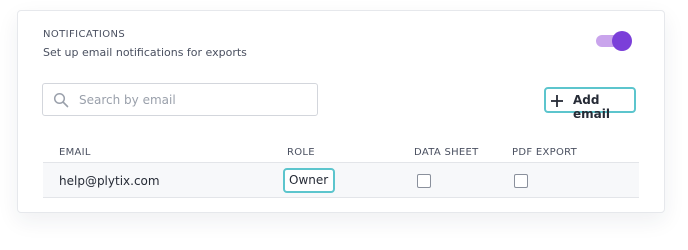 This screenshot has width=688, height=250. Describe the element at coordinates (61, 100) in the screenshot. I see `search-icon` at that location.